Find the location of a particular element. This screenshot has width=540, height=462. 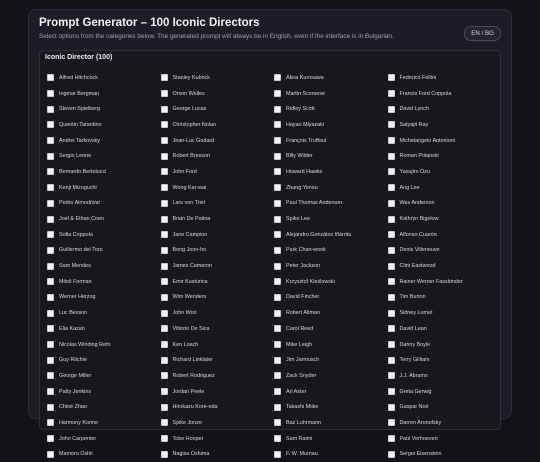

director-option: Baz Luhrmann is located at coordinates (331, 423).